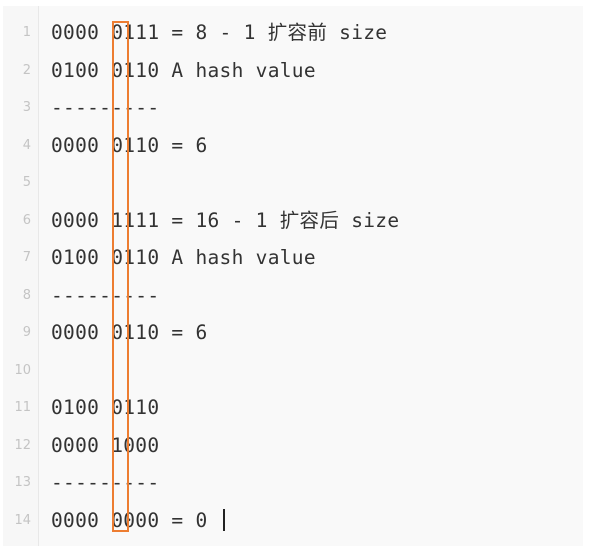 The image size is (602, 559). What do you see at coordinates (105, 407) in the screenshot?
I see `code-line-text: 0100 0110` at bounding box center [105, 407].